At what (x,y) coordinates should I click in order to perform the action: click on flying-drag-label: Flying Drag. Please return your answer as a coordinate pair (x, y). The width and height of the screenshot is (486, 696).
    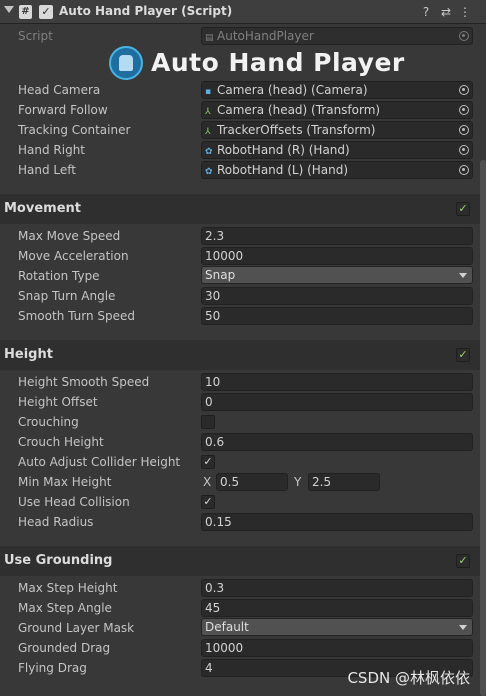
    Looking at the image, I should click on (52, 668).